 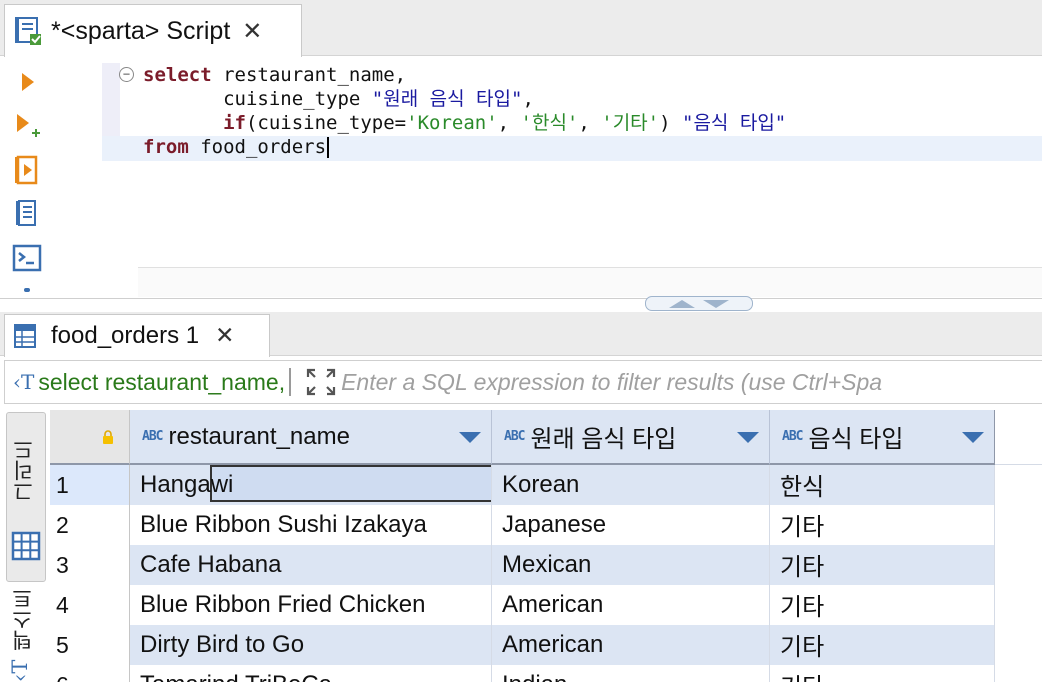 I want to click on row-number-cell: 2, so click(x=90, y=525).